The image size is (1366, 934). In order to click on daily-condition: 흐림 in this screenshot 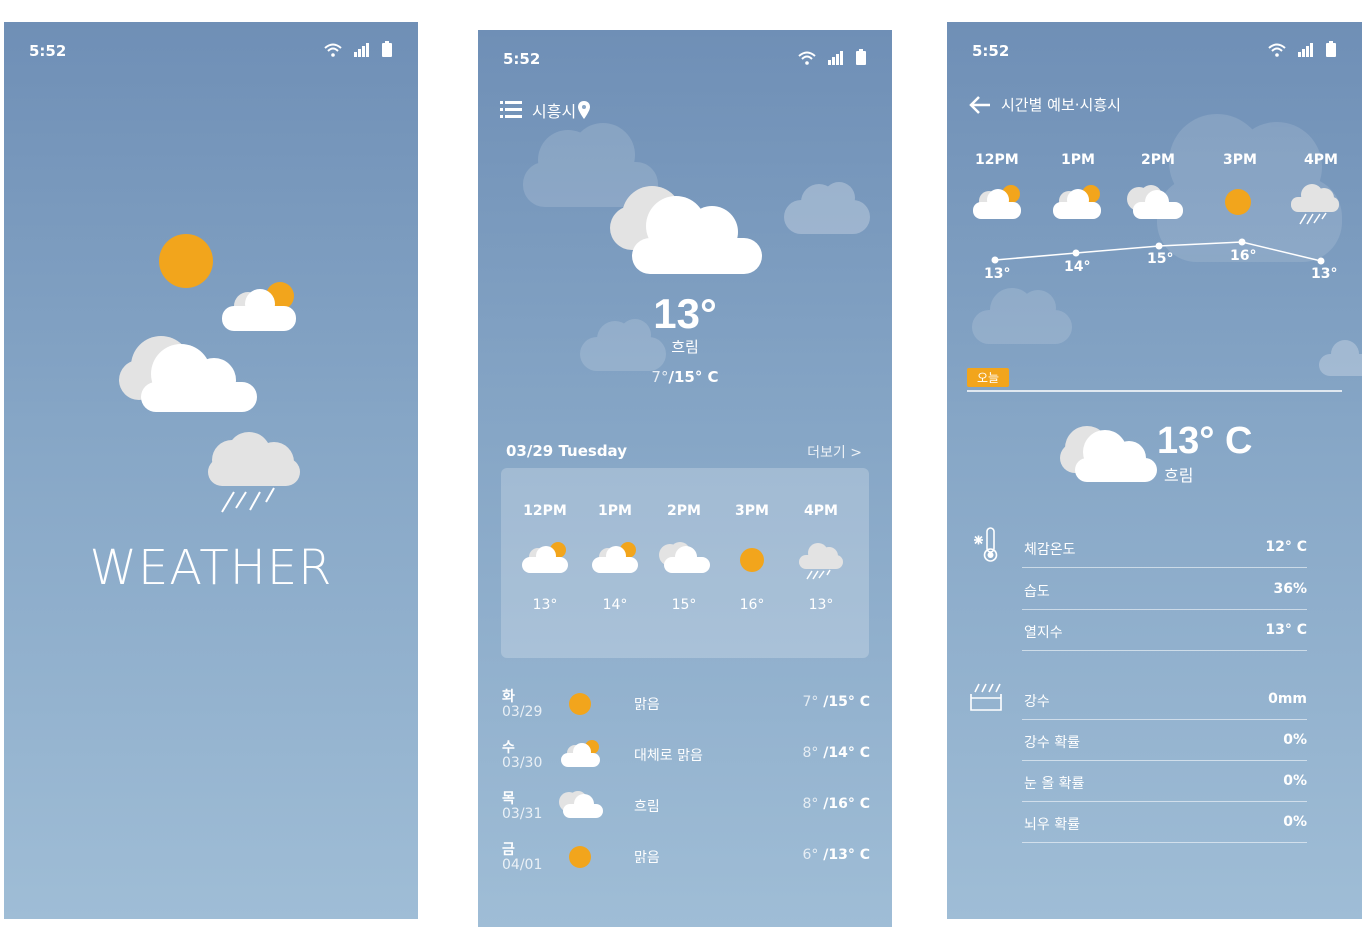, I will do `click(647, 807)`.